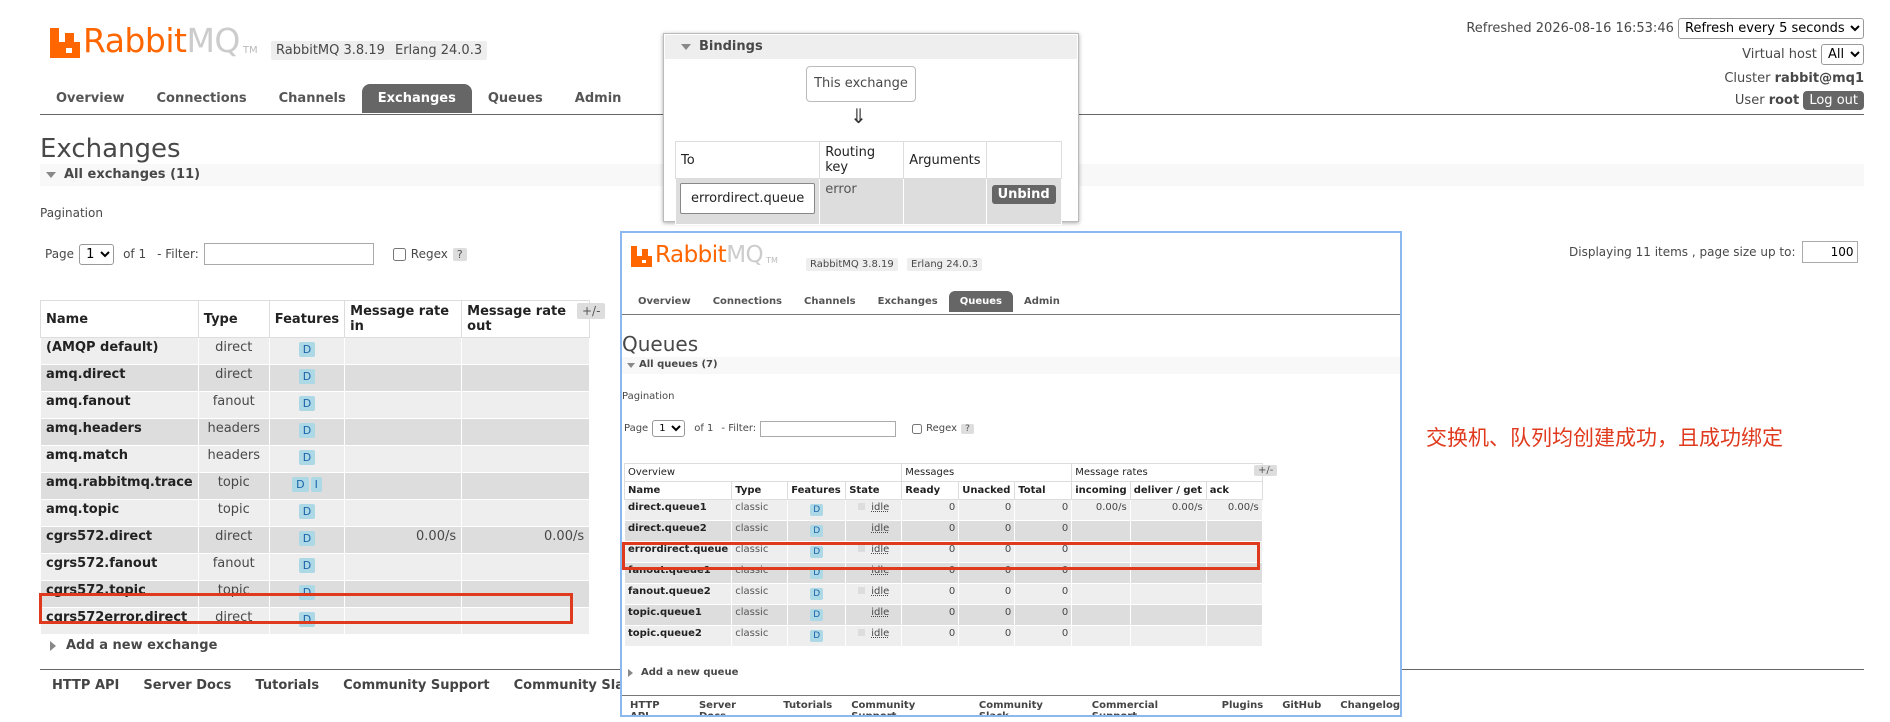 This screenshot has width=1890, height=722. I want to click on regex-checkbox, so click(399, 254).